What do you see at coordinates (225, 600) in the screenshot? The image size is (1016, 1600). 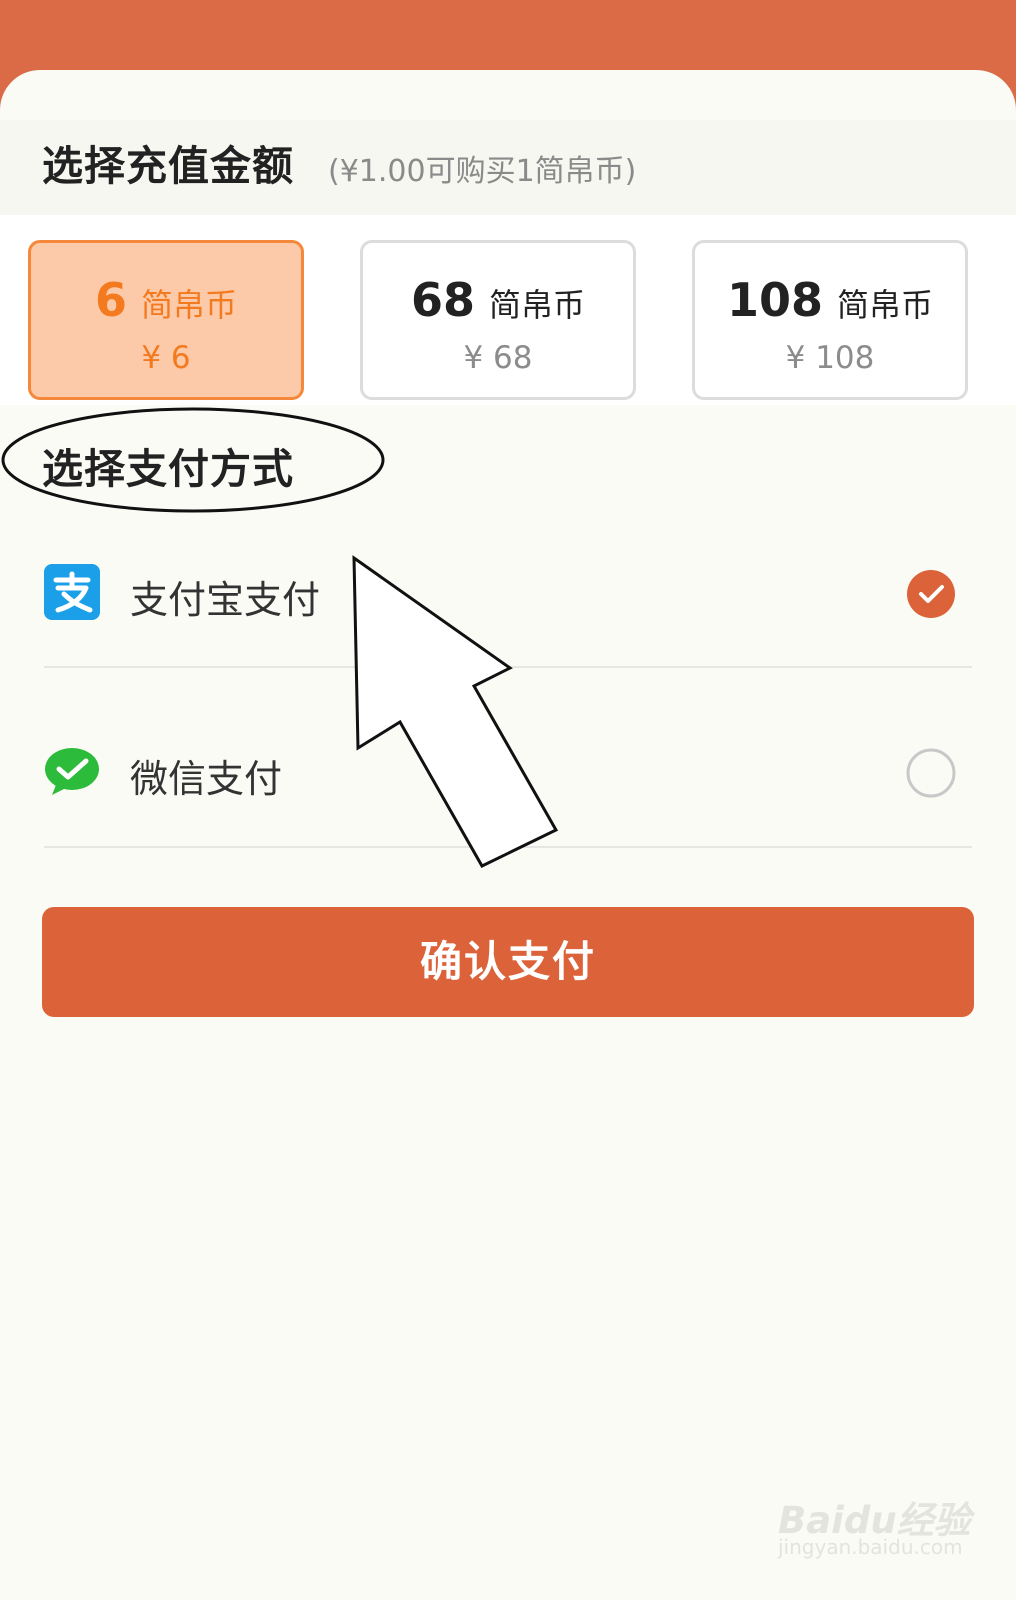 I see `payment-method-label: 支付宝支付` at bounding box center [225, 600].